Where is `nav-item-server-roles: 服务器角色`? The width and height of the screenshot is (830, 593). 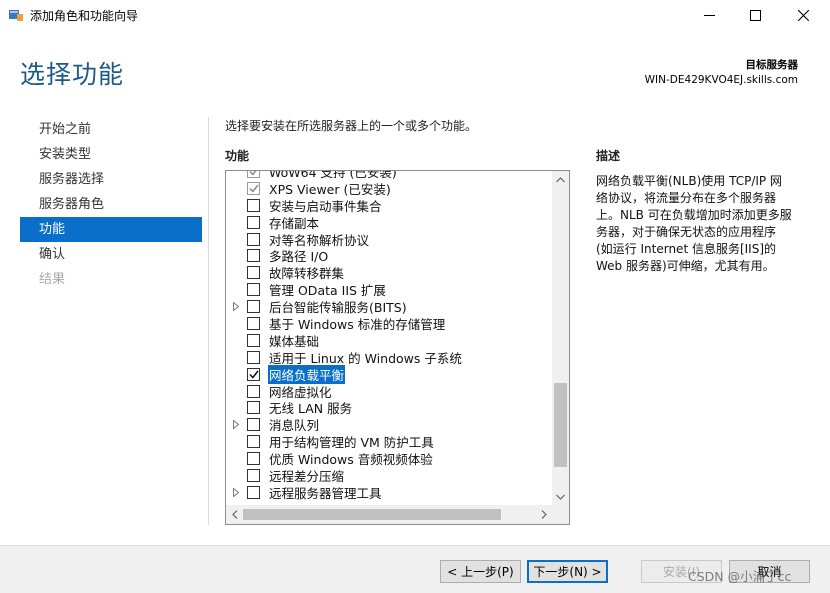
nav-item-server-roles: 服务器角色 is located at coordinates (111, 204).